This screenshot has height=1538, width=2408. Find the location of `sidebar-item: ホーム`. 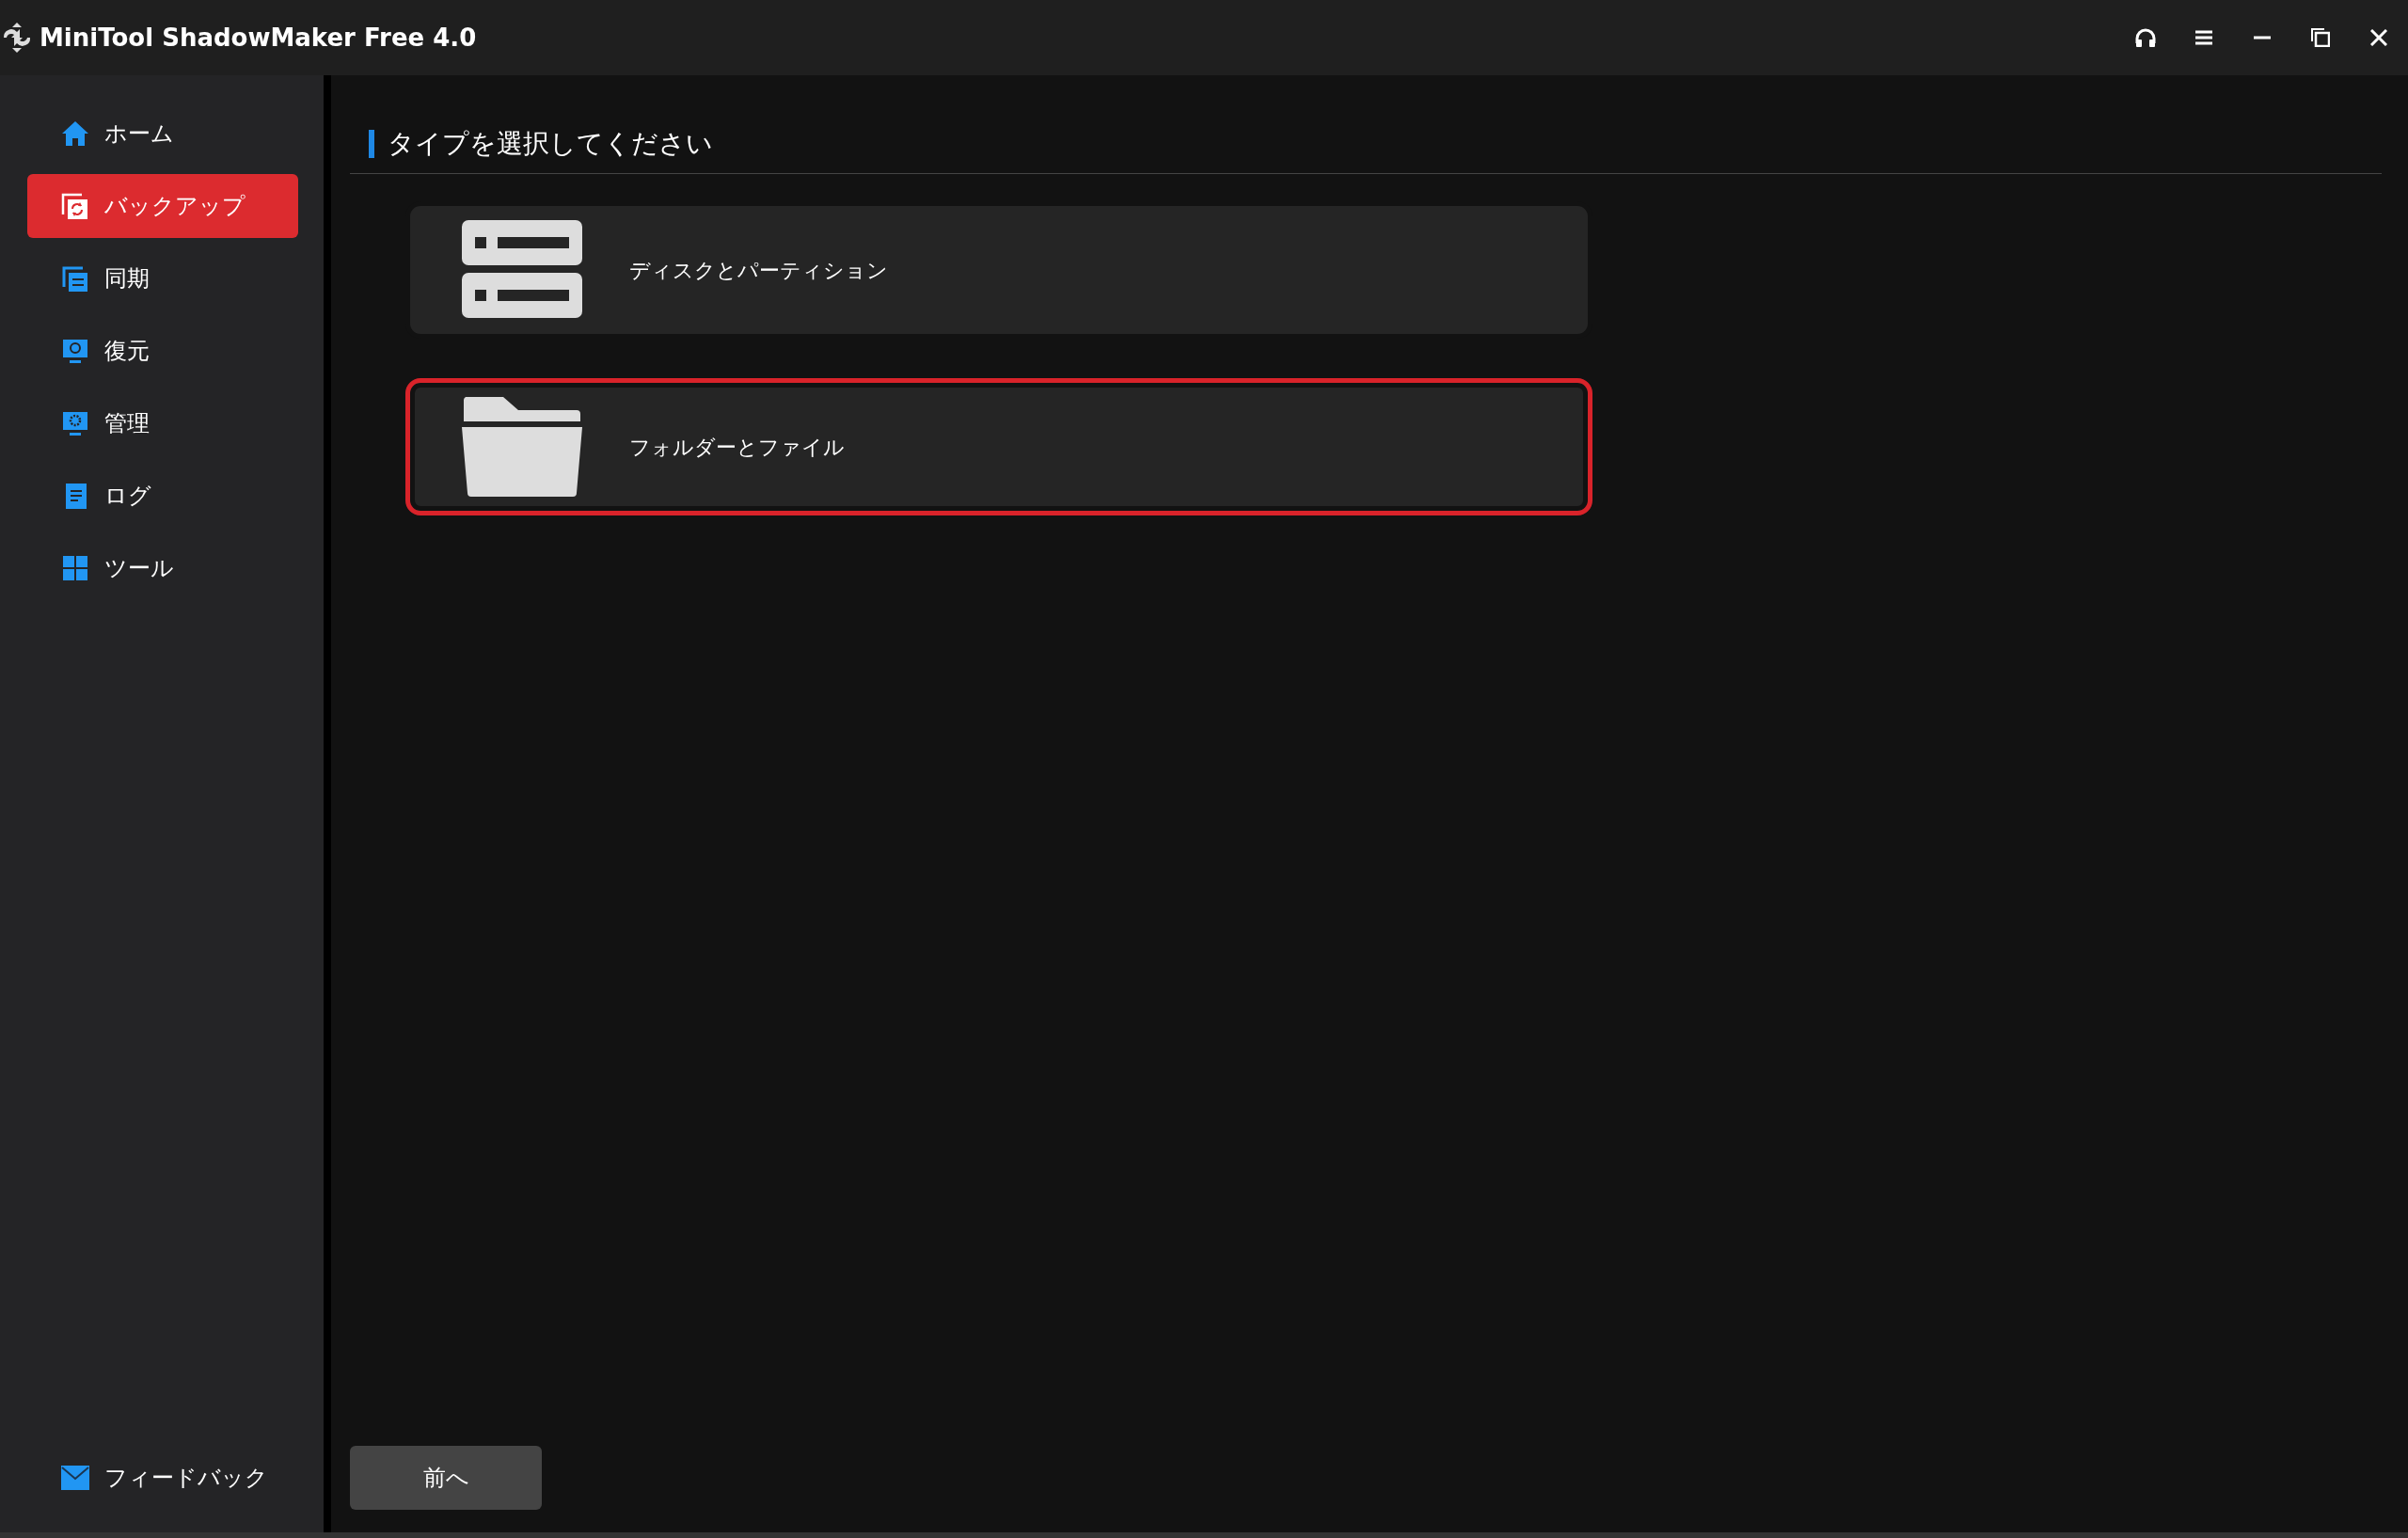

sidebar-item: ホーム is located at coordinates (163, 134).